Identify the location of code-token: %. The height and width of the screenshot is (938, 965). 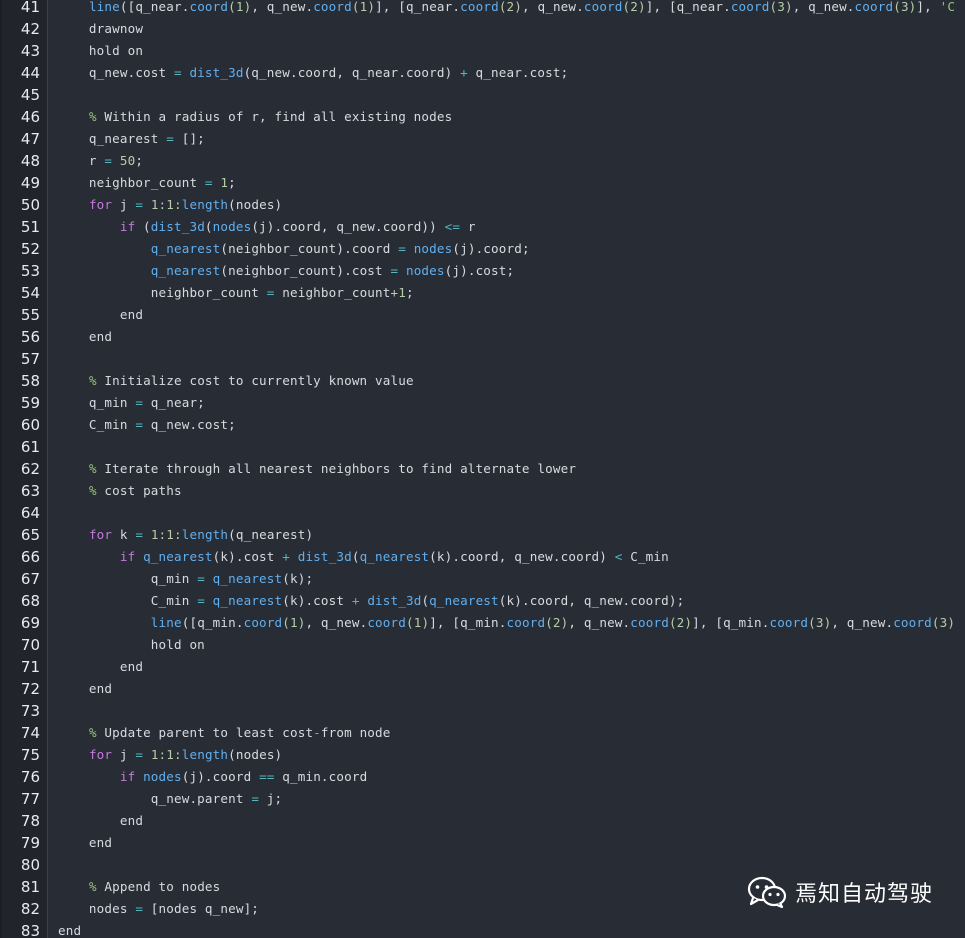
(92, 886).